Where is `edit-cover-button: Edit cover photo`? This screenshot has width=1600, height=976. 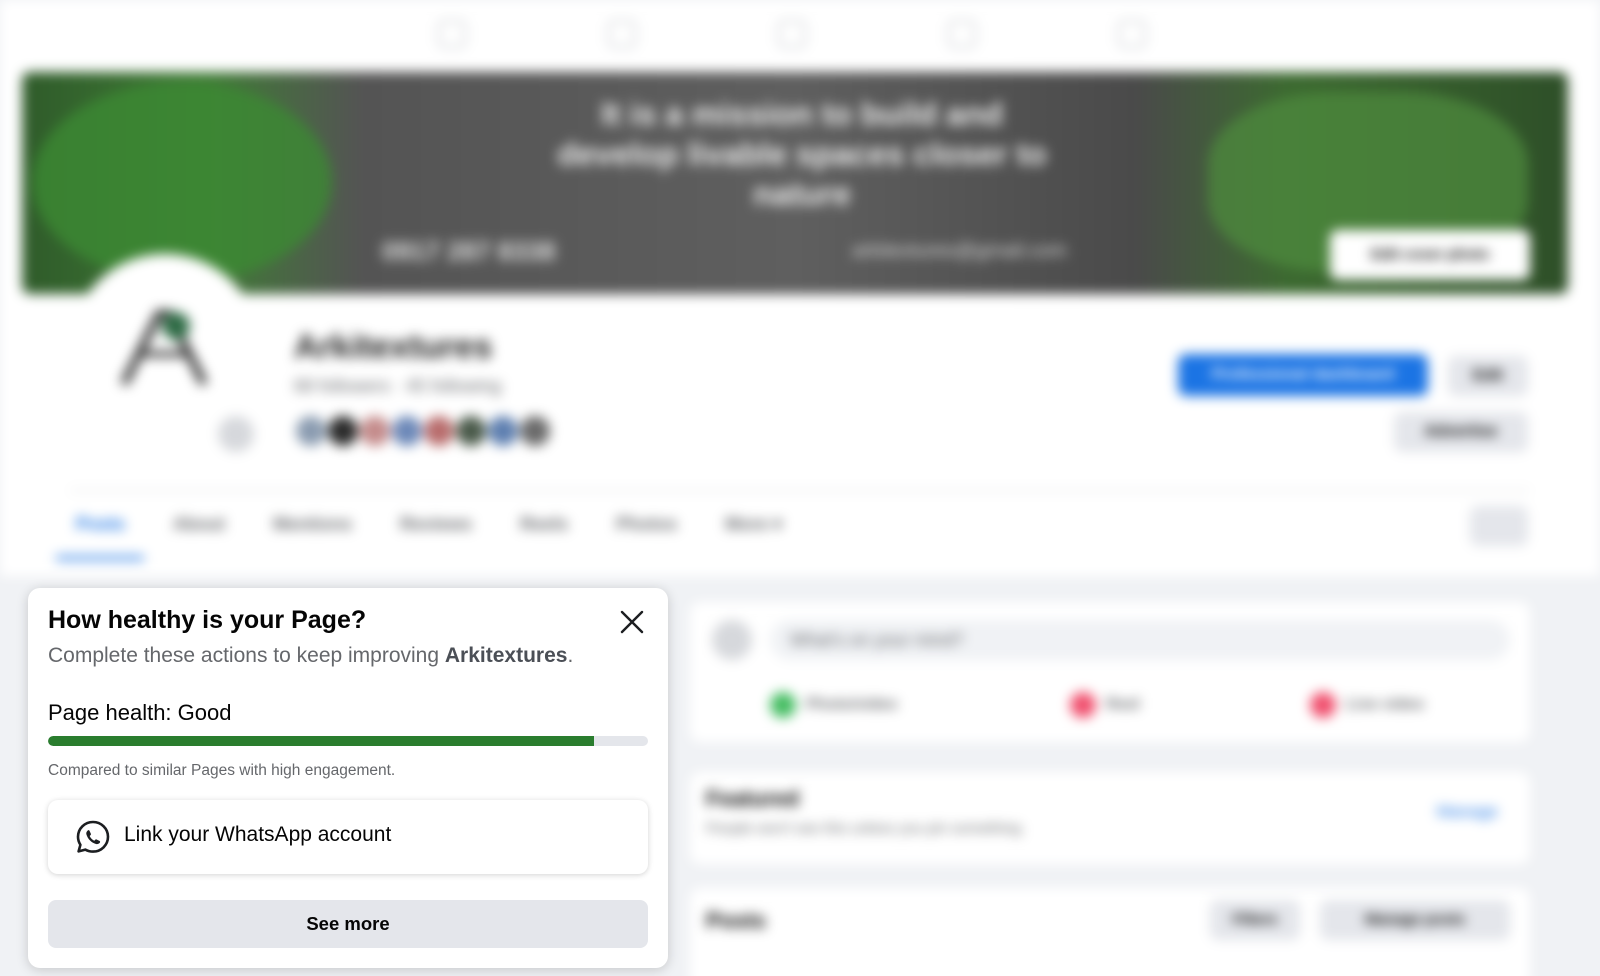 edit-cover-button: Edit cover photo is located at coordinates (1430, 255).